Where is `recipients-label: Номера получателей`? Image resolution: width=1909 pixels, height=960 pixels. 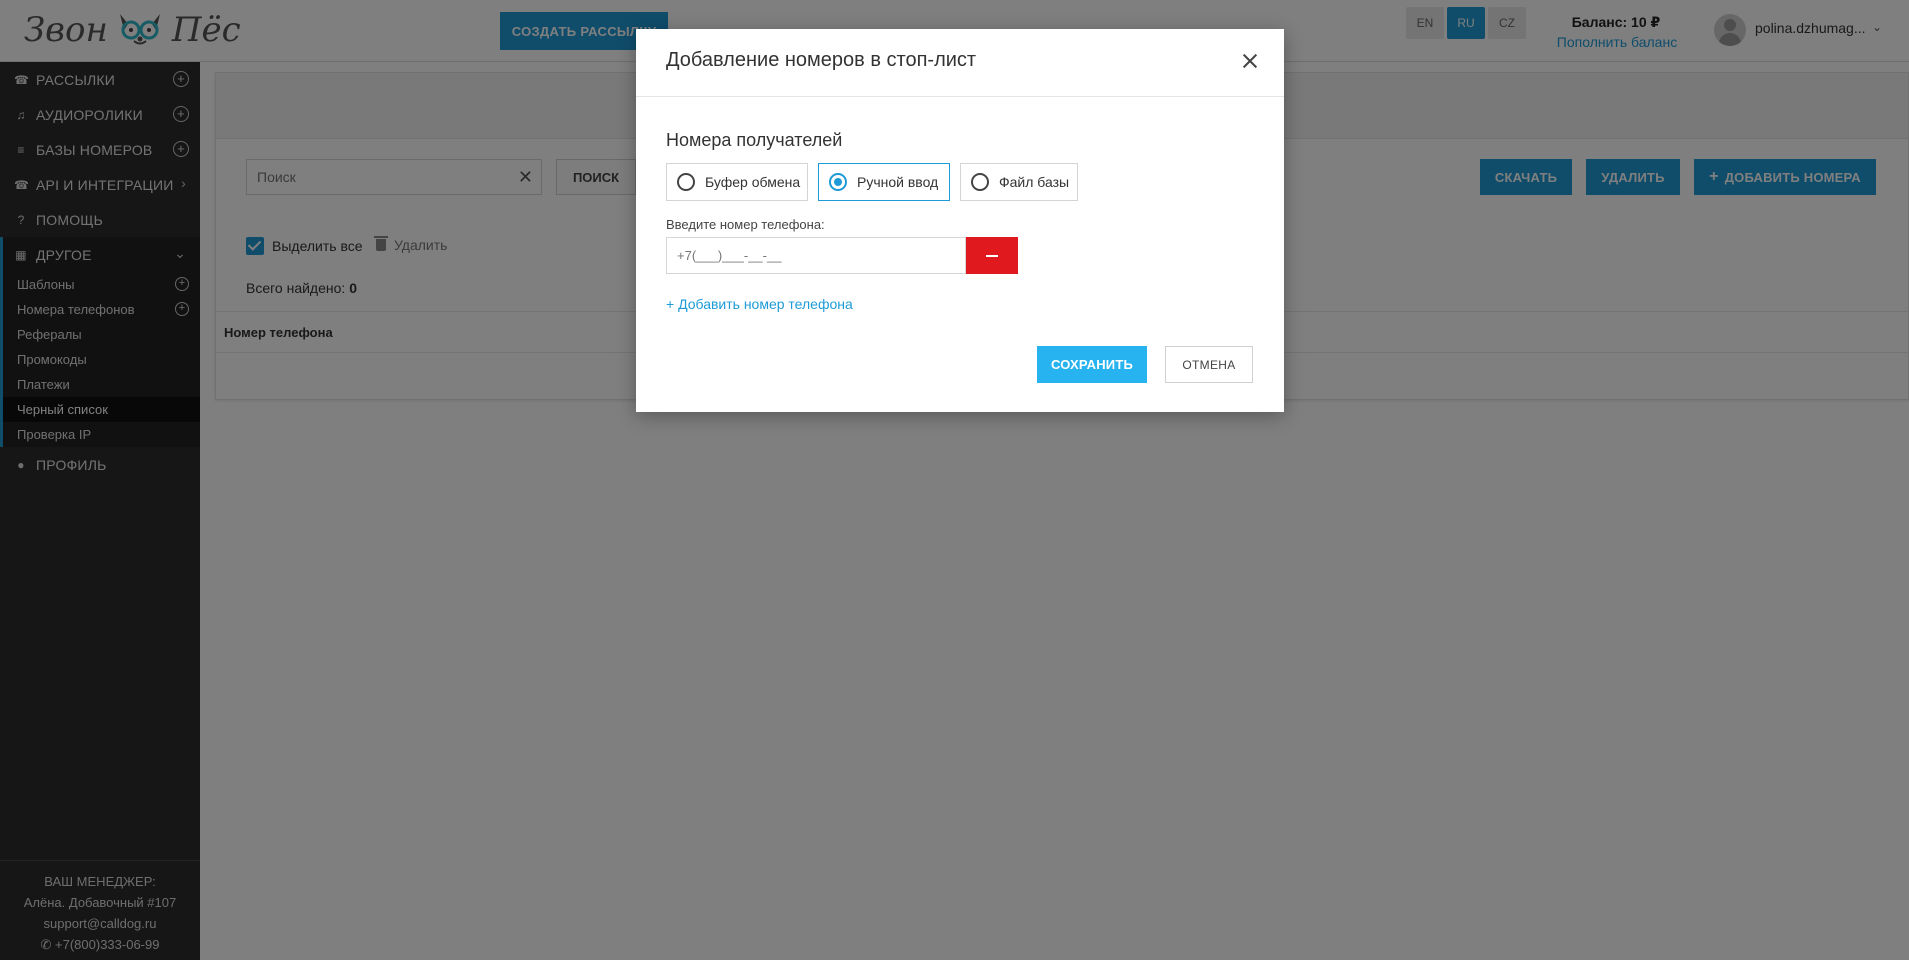
recipients-label: Номера получателей is located at coordinates (754, 140).